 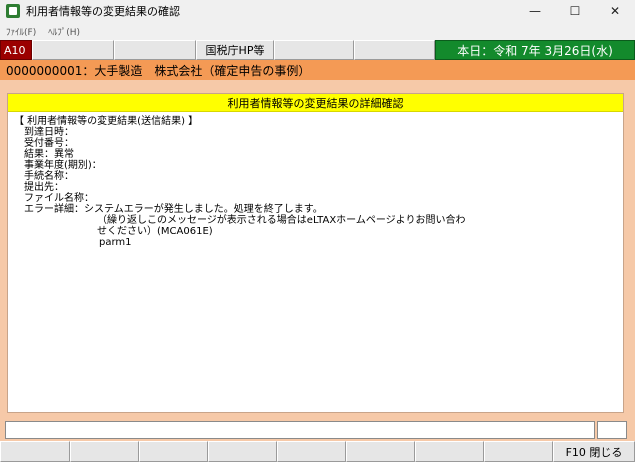 What do you see at coordinates (49, 154) in the screenshot?
I see `result-line: 結果：異常` at bounding box center [49, 154].